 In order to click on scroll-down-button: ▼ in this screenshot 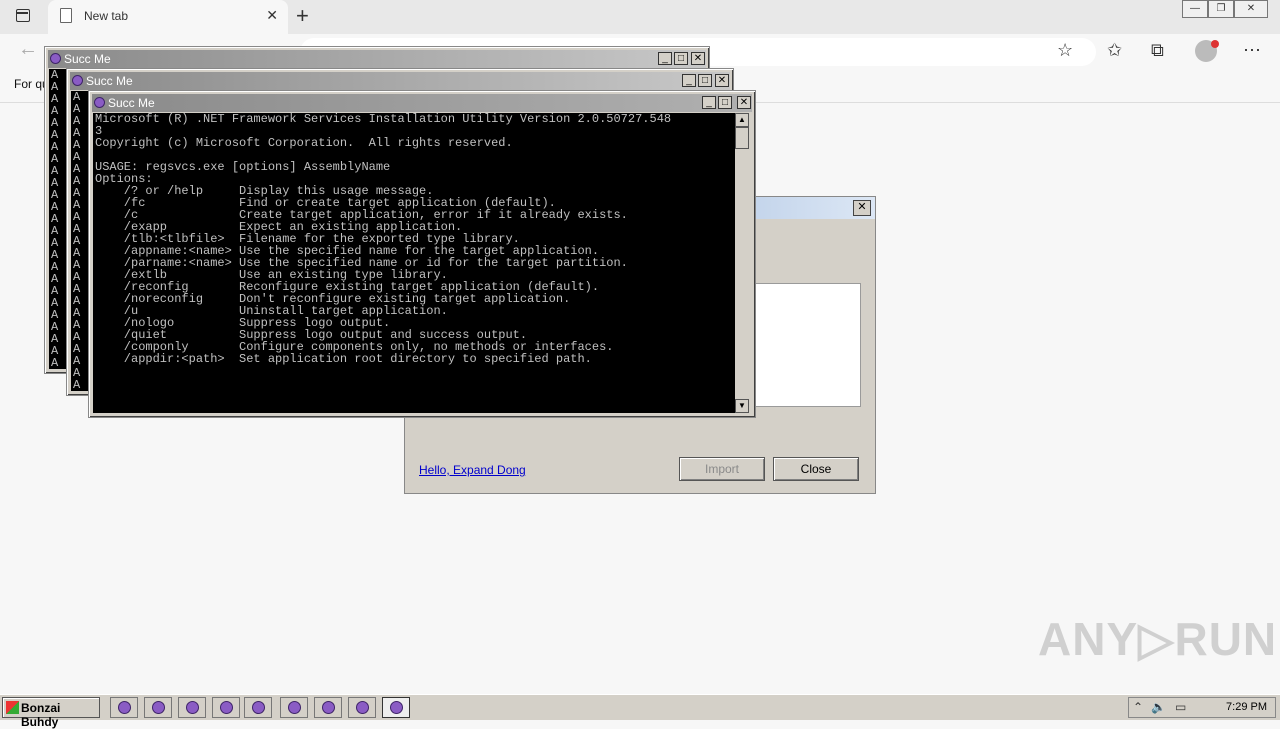, I will do `click(742, 406)`.